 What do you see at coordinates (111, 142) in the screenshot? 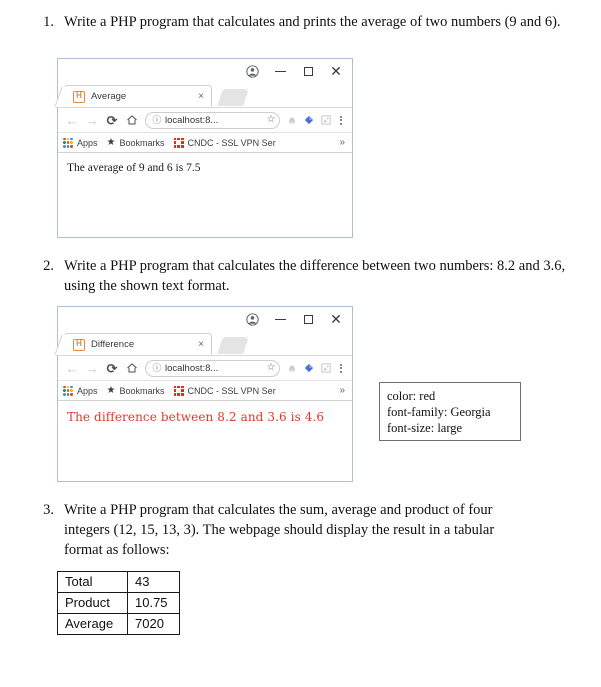
I see `star-icon: ★` at bounding box center [111, 142].